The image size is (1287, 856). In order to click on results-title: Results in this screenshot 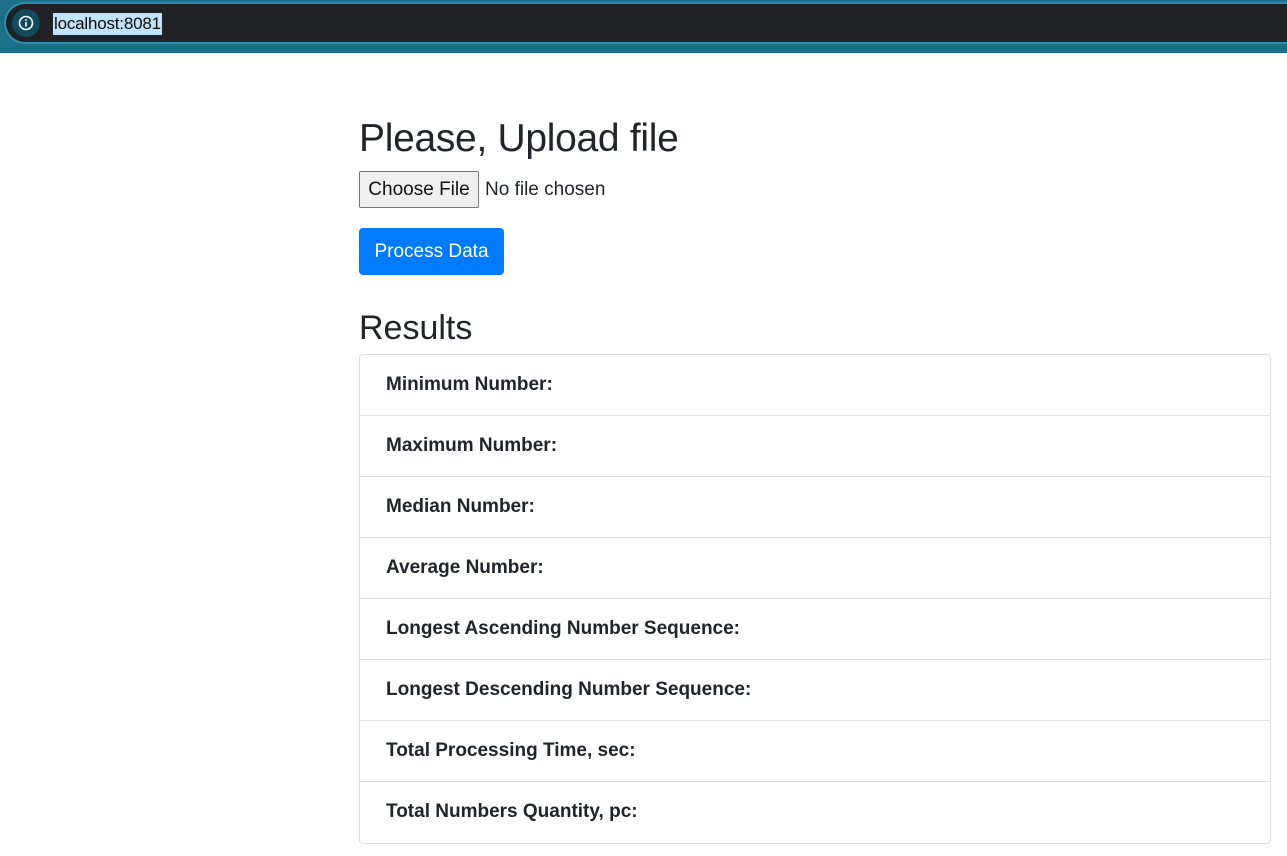, I will do `click(416, 328)`.